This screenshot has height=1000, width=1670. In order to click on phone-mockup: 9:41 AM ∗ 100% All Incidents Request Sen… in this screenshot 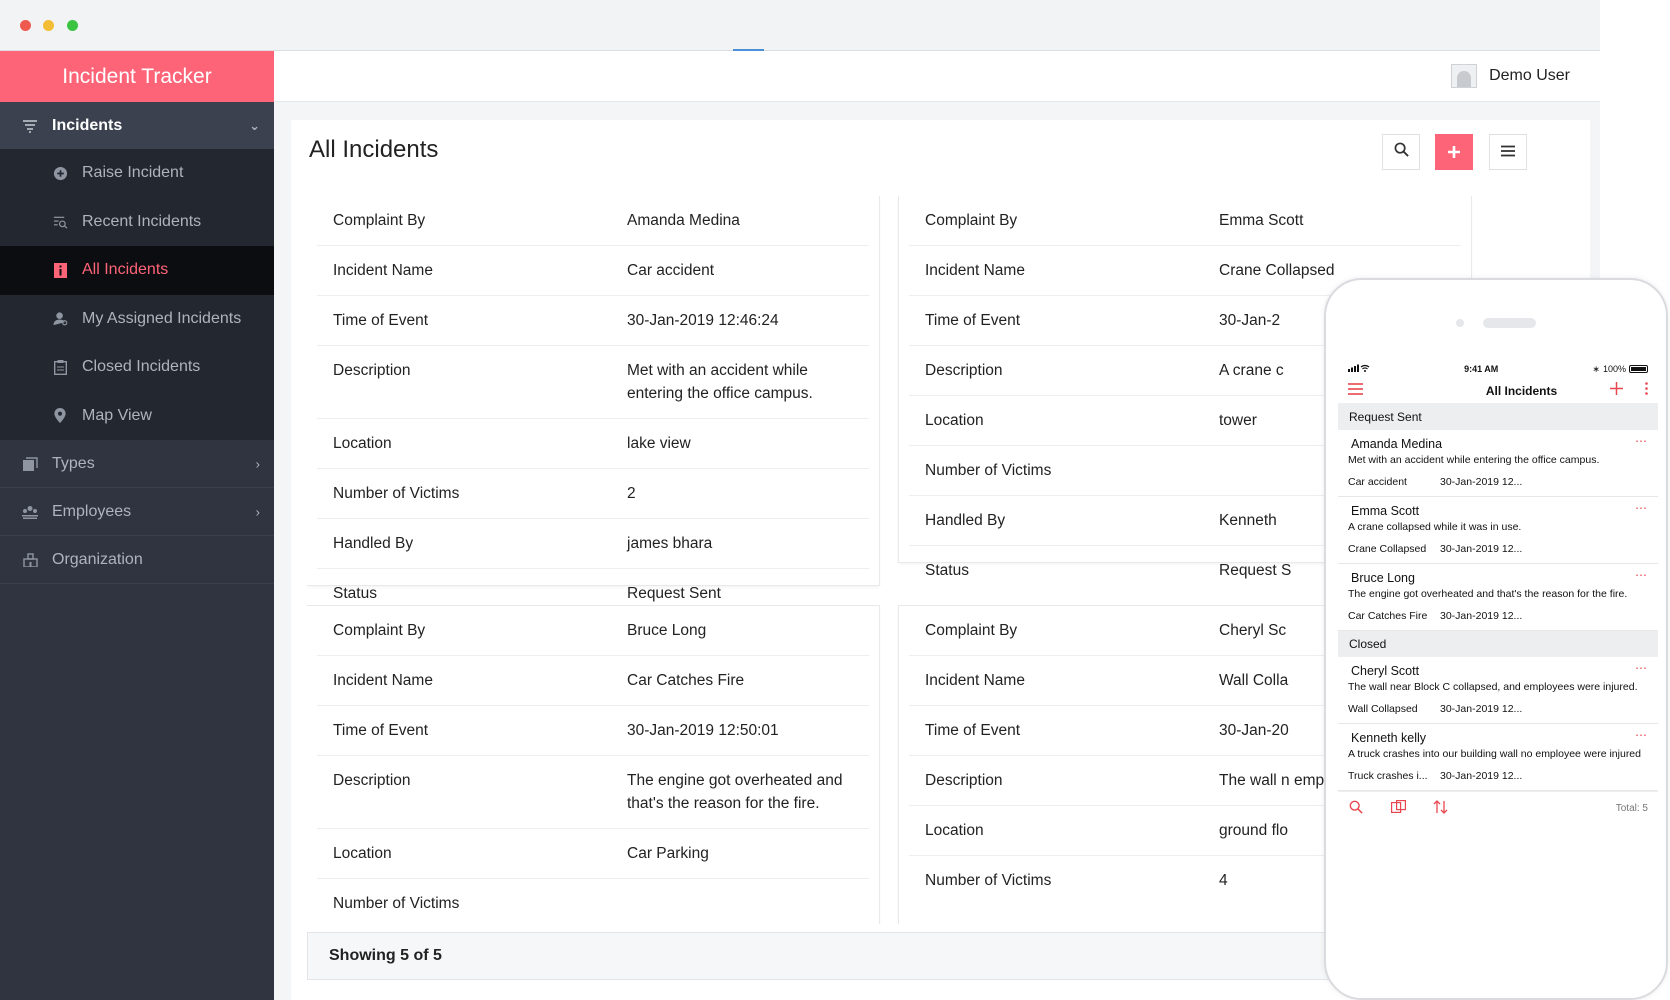, I will do `click(1496, 639)`.